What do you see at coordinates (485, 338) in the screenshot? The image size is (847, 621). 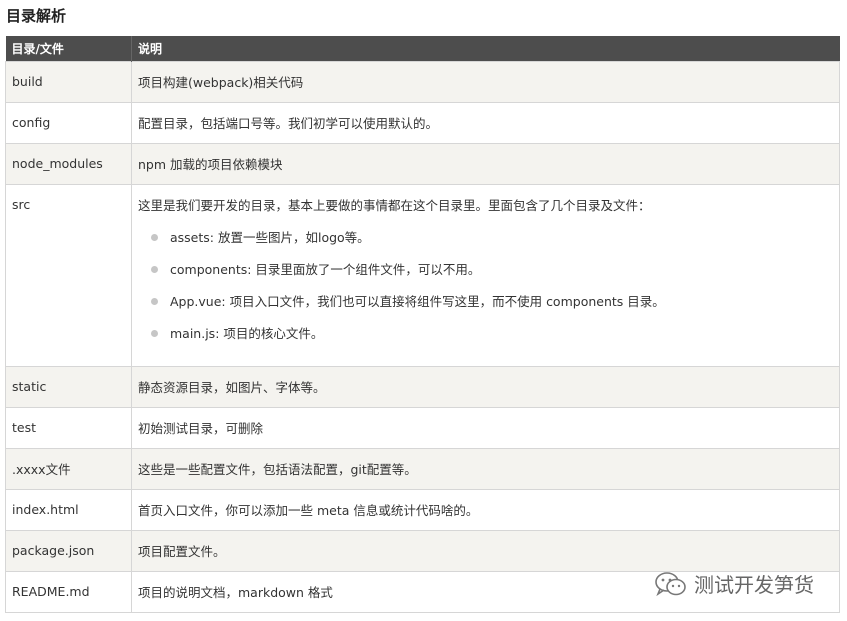 I see `list-item: main.js: 项目的核心文件。` at bounding box center [485, 338].